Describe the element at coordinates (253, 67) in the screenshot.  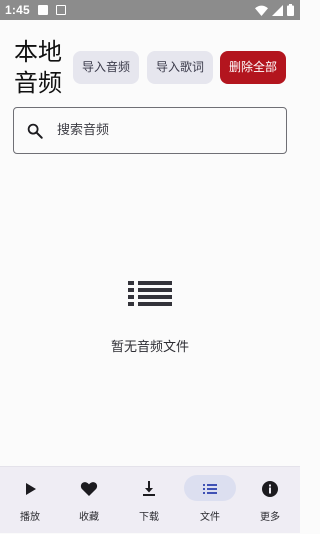
I see `delete-all-button: 删除全部` at that location.